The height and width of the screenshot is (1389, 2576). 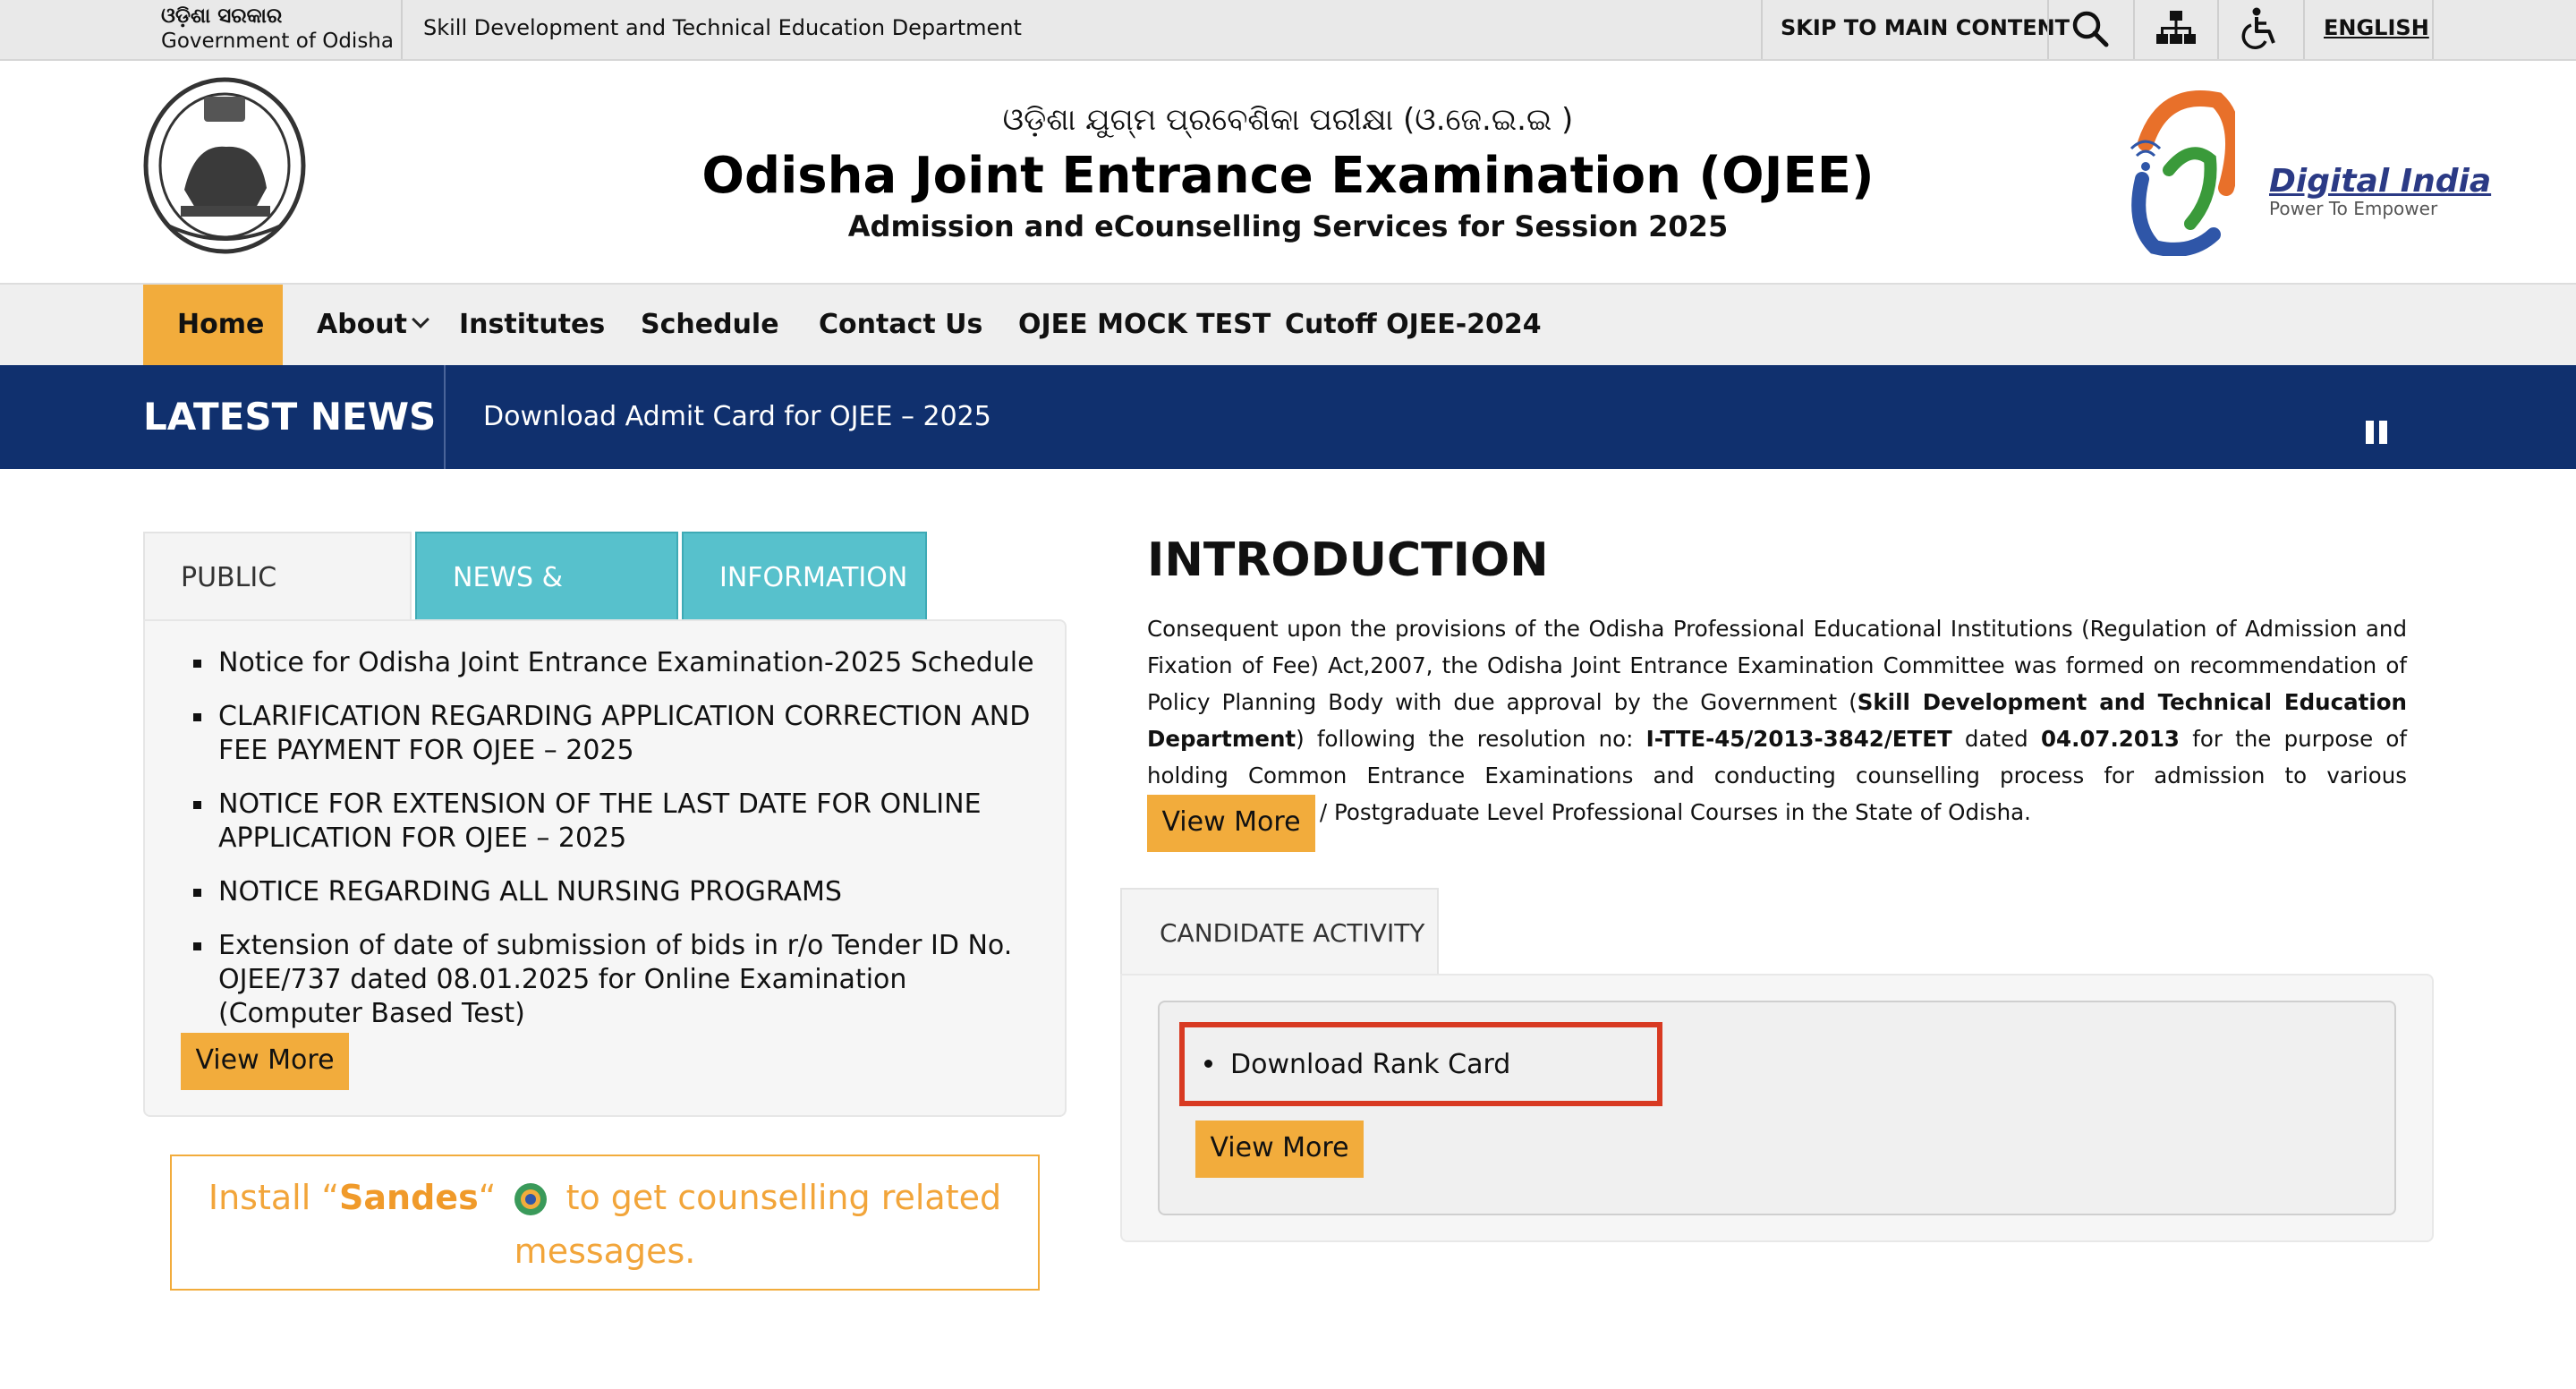 I want to click on tab-news-events: NEWS & EVENTS, so click(x=546, y=607).